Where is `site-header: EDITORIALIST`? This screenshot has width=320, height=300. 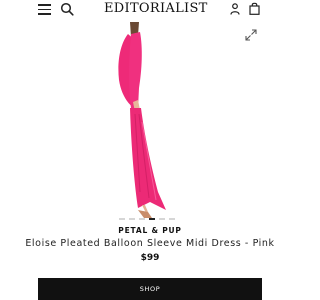
site-header: EDITORIALIST is located at coordinates (150, 11).